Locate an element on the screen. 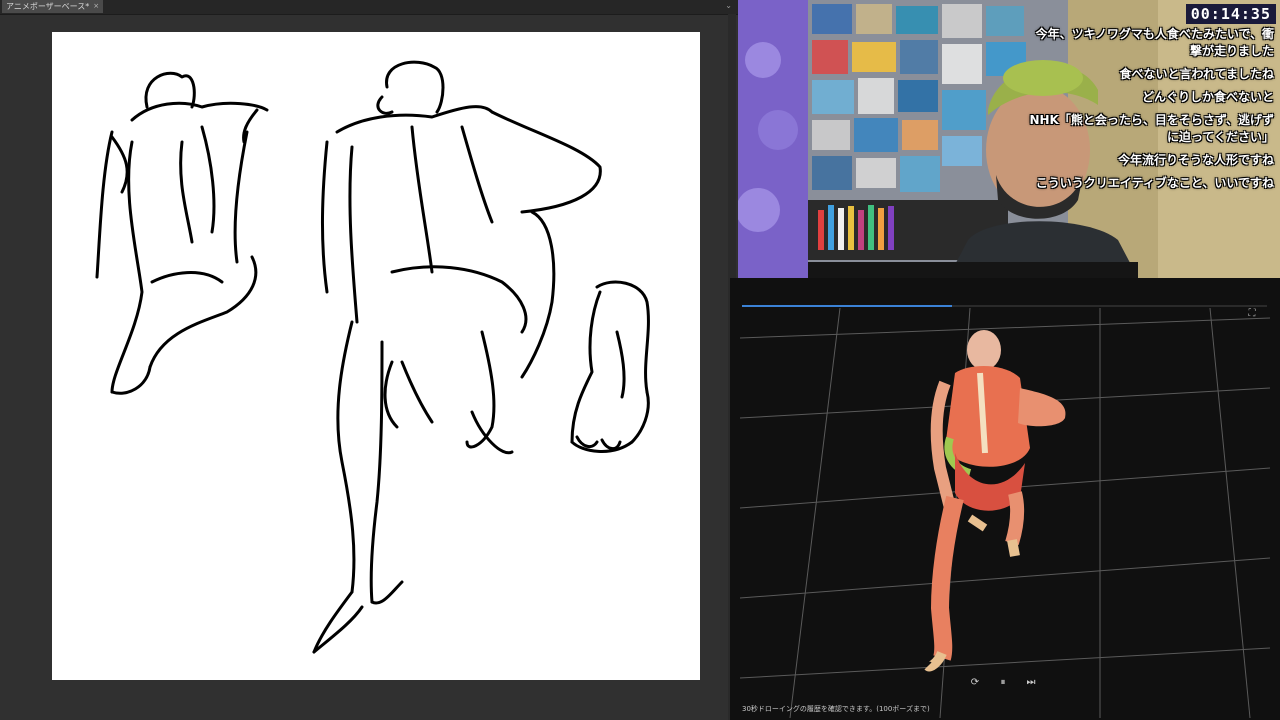 This screenshot has height=720, width=1280. close-icon: × is located at coordinates (96, 6).